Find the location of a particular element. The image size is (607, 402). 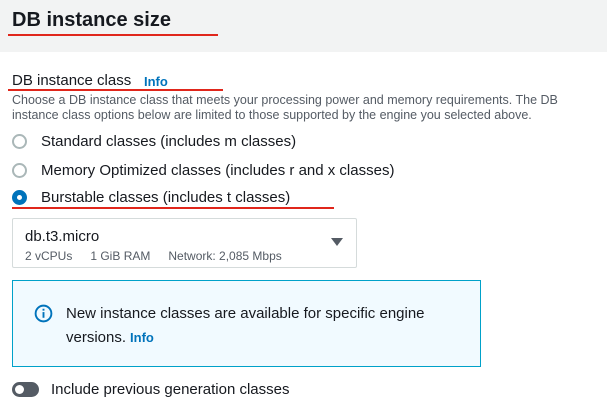

ram-size: 1 GiB RAM is located at coordinates (120, 256).